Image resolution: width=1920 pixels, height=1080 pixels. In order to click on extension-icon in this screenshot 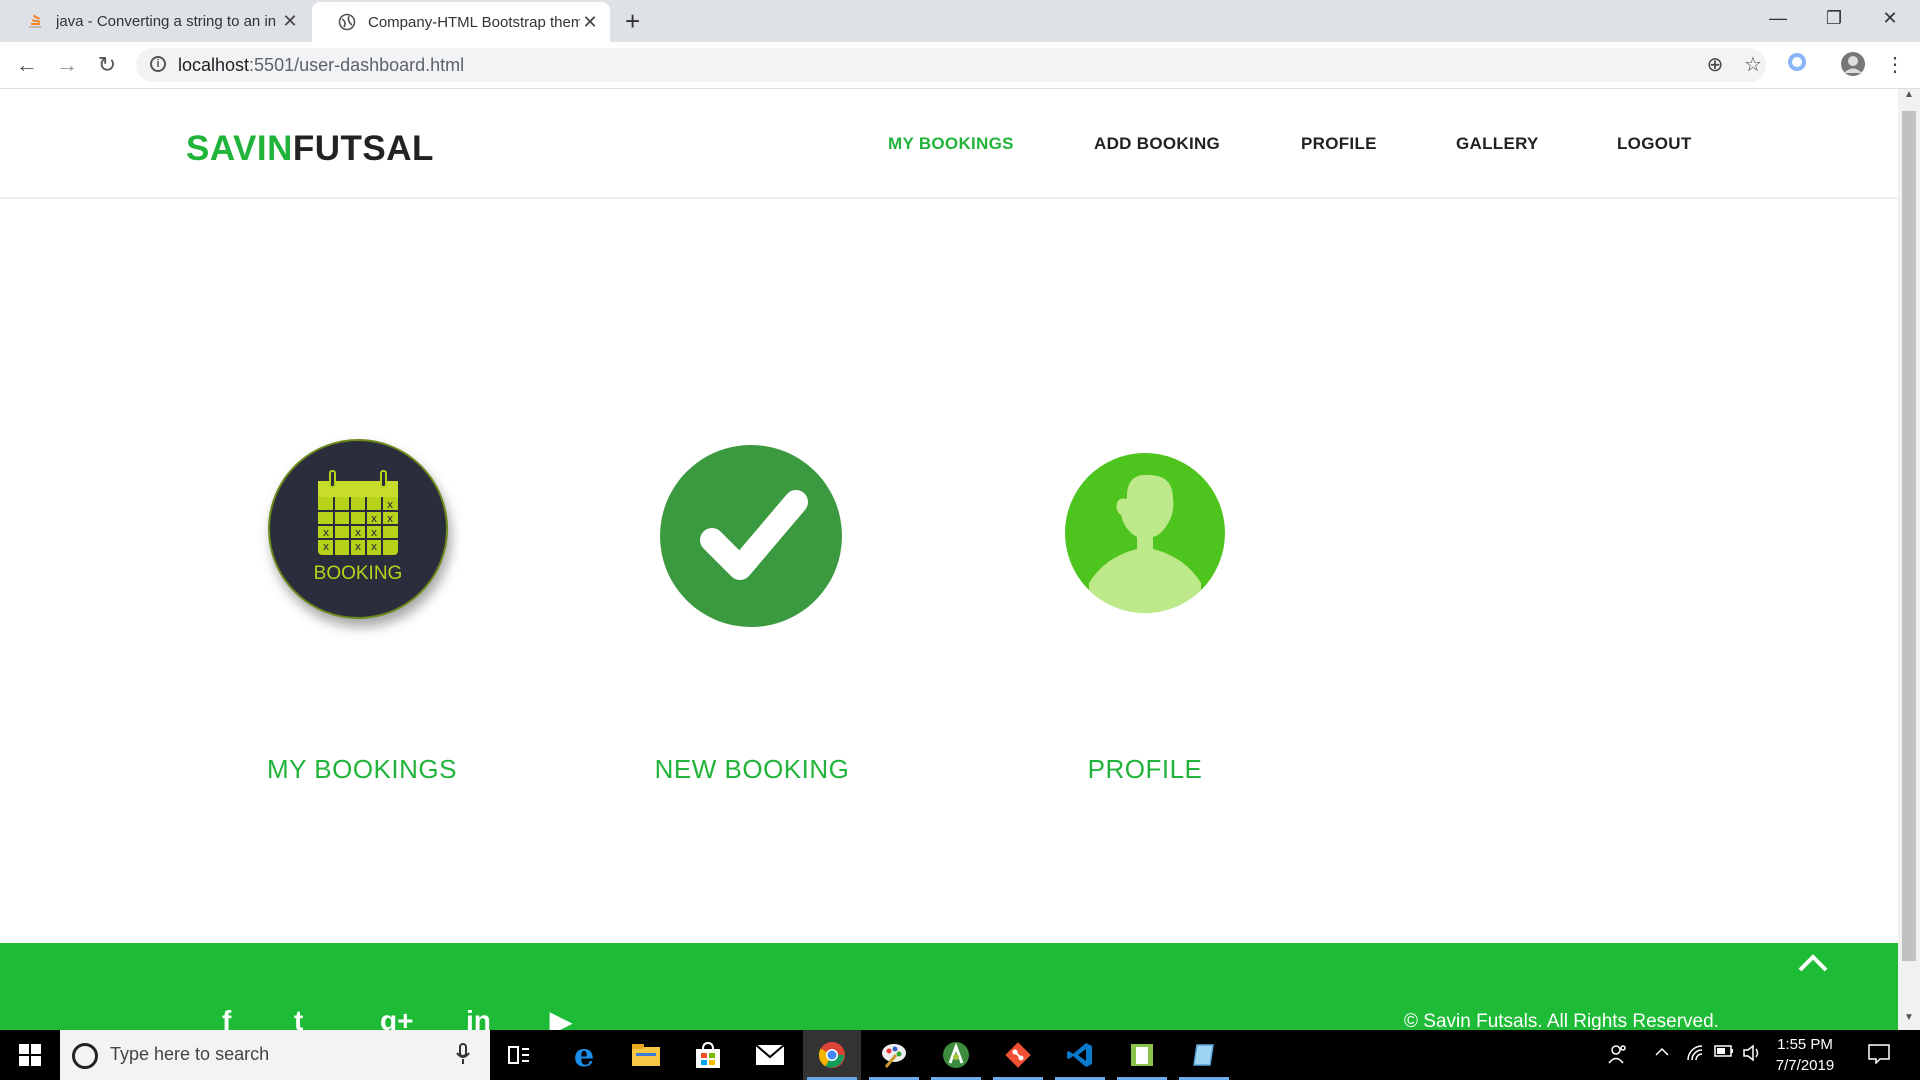, I will do `click(1797, 65)`.